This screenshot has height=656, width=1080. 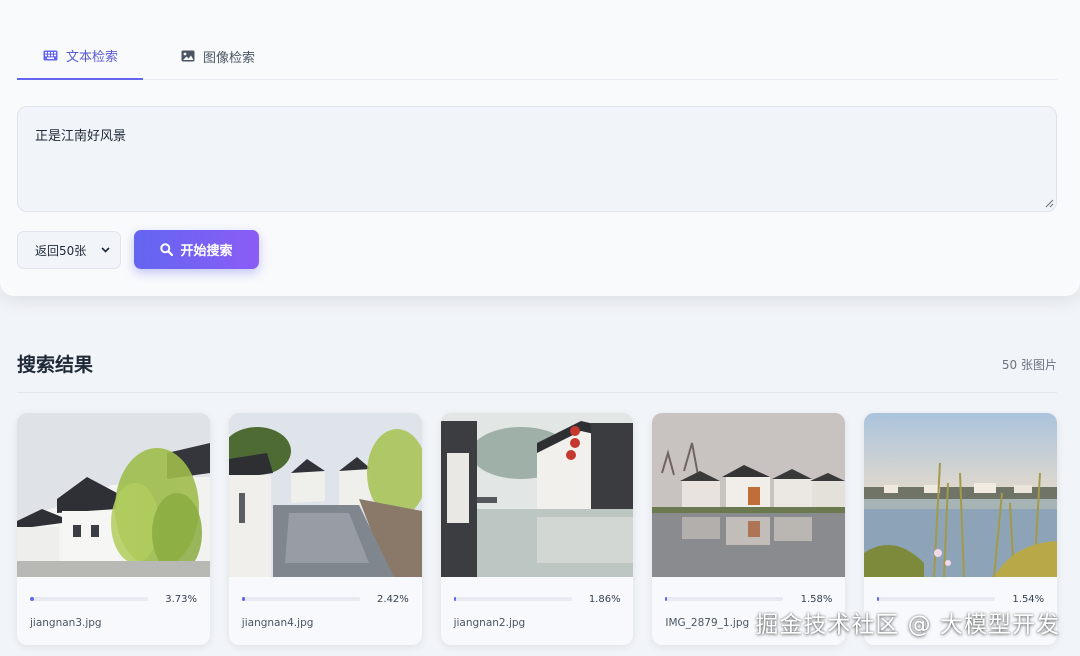 I want to click on result-card: 3.73% jiangnan3.jpg, so click(x=113, y=529).